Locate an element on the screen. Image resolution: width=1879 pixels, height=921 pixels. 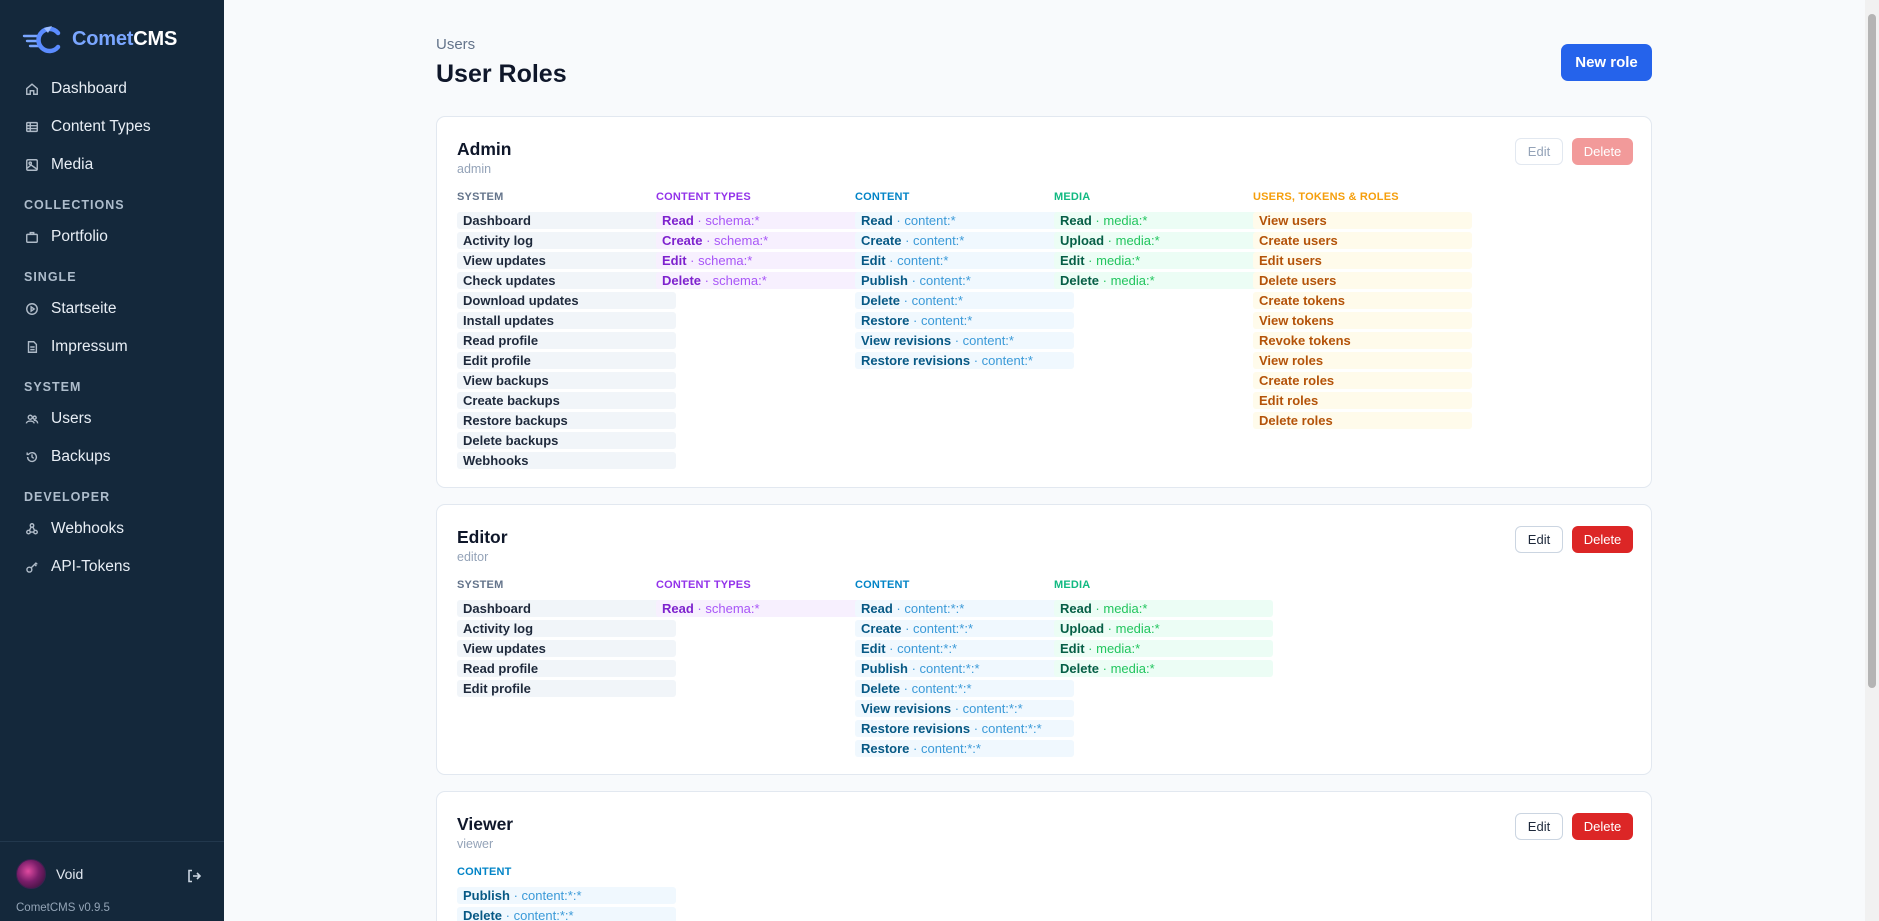
permission-label: View users is located at coordinates (1293, 220).